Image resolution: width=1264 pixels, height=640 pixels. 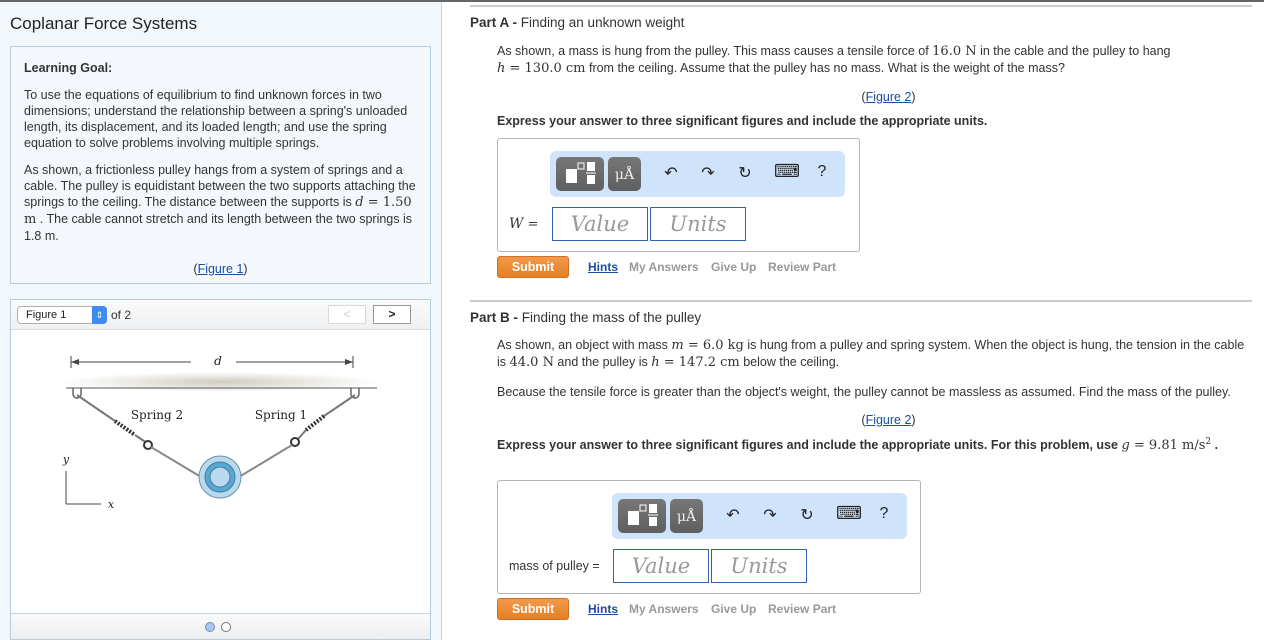 I want to click on chevron-updown-icon: ⇕, so click(x=99, y=315).